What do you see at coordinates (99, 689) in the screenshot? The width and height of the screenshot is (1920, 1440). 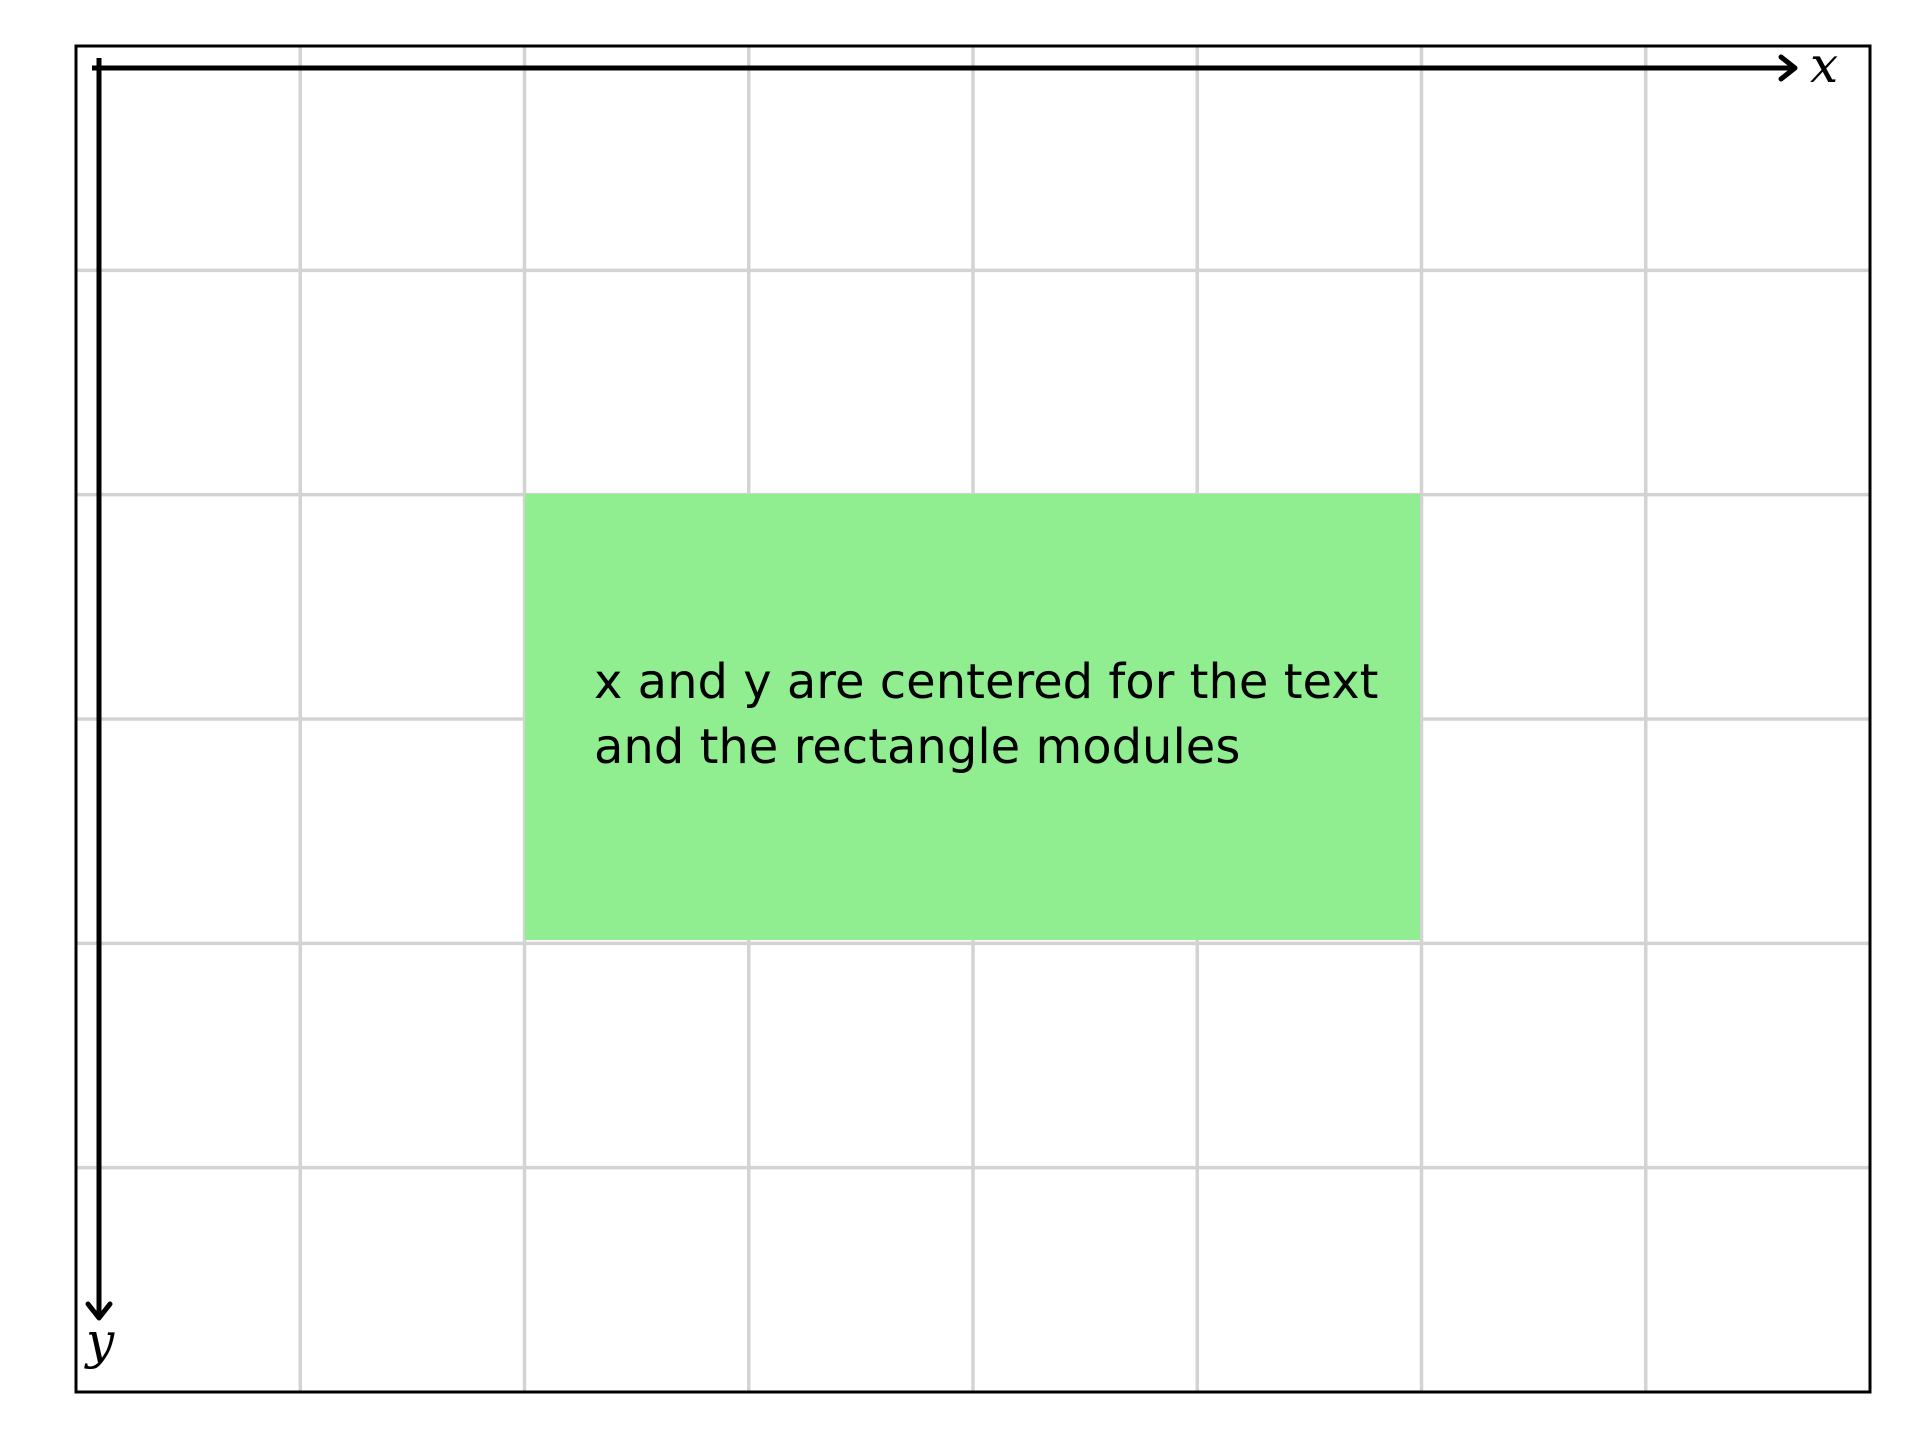 I see `y-axis` at bounding box center [99, 689].